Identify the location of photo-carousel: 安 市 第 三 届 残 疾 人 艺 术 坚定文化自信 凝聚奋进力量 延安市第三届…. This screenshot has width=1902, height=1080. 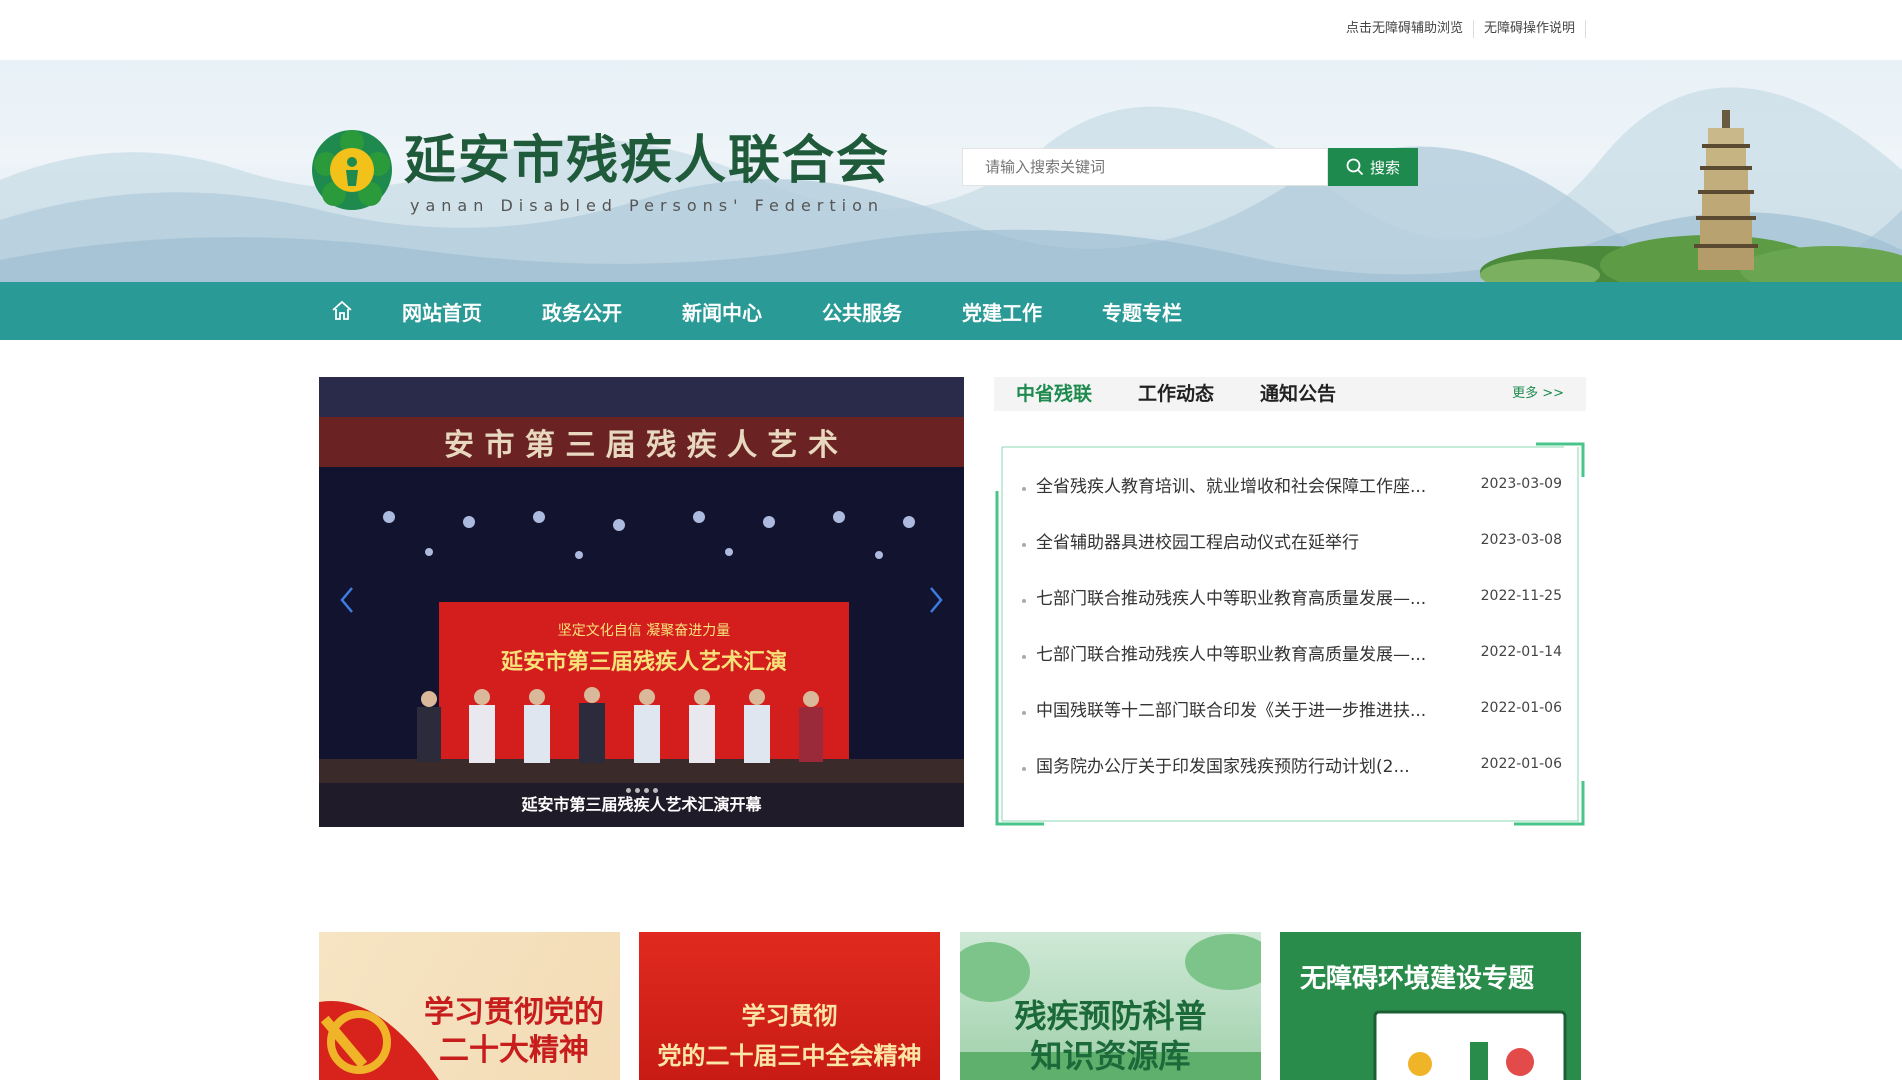
(641, 602).